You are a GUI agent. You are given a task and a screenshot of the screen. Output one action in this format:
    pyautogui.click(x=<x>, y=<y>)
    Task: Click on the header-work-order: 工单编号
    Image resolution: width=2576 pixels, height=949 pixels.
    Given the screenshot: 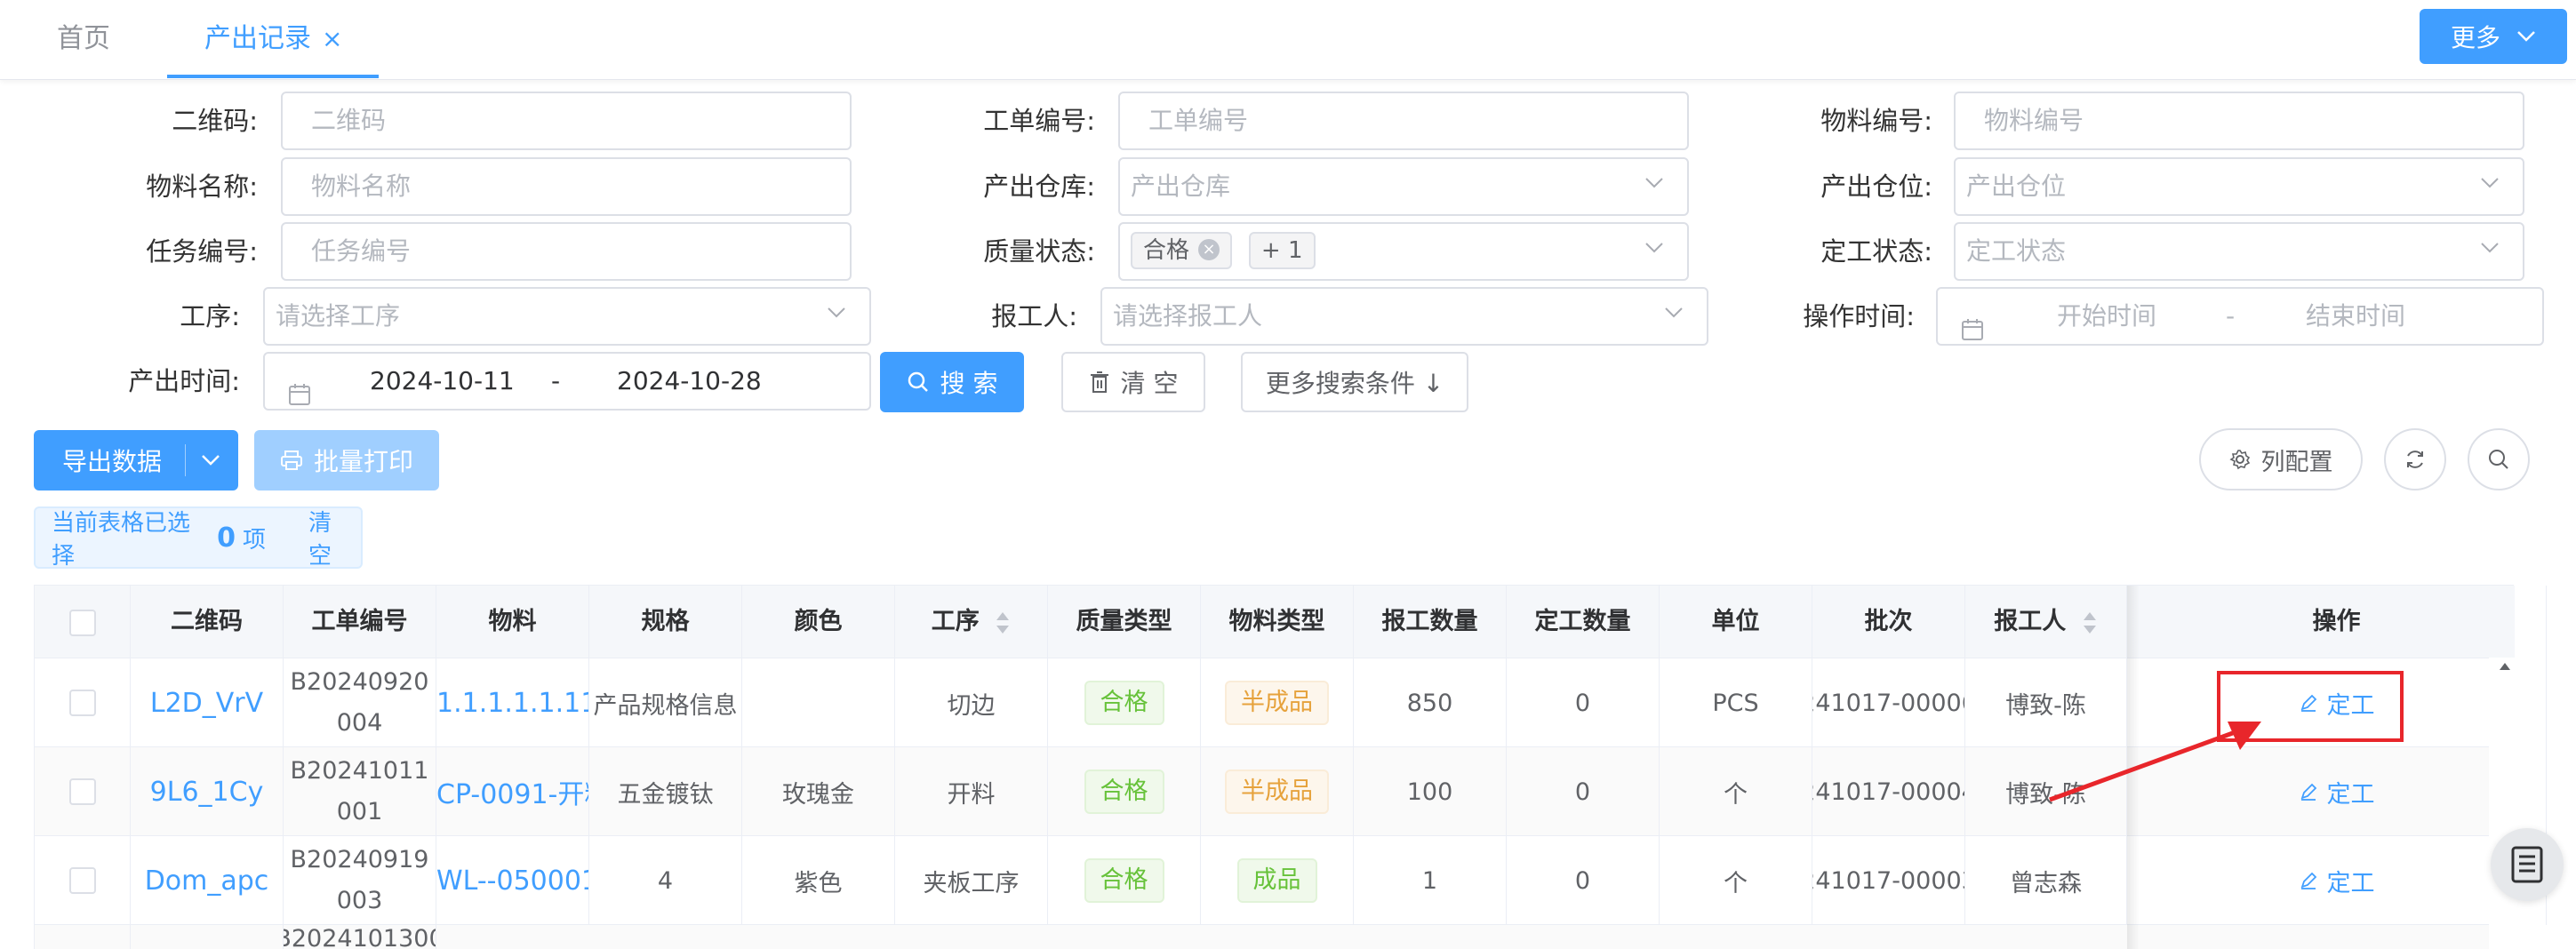 What is the action you would take?
    pyautogui.click(x=360, y=622)
    